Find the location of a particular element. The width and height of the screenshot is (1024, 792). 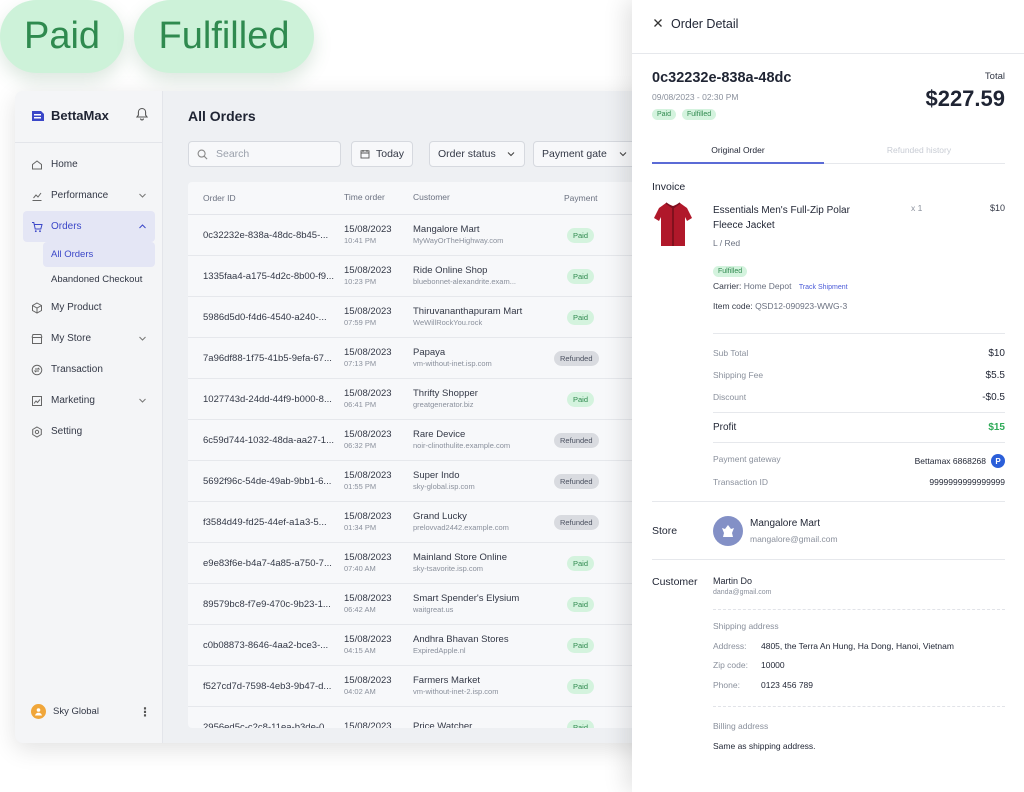

customer-cell: Thrifty Shopper greatgenerator.biz is located at coordinates (483, 399).